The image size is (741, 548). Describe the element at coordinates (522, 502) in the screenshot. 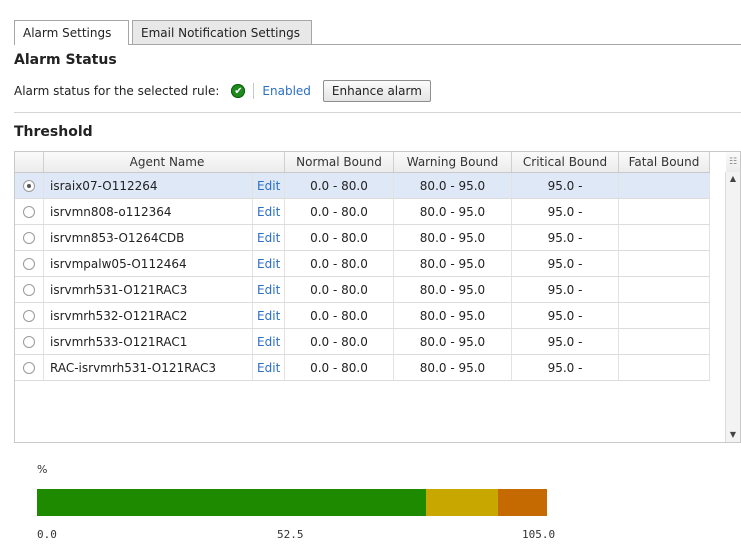

I see `range-segment-critical` at that location.